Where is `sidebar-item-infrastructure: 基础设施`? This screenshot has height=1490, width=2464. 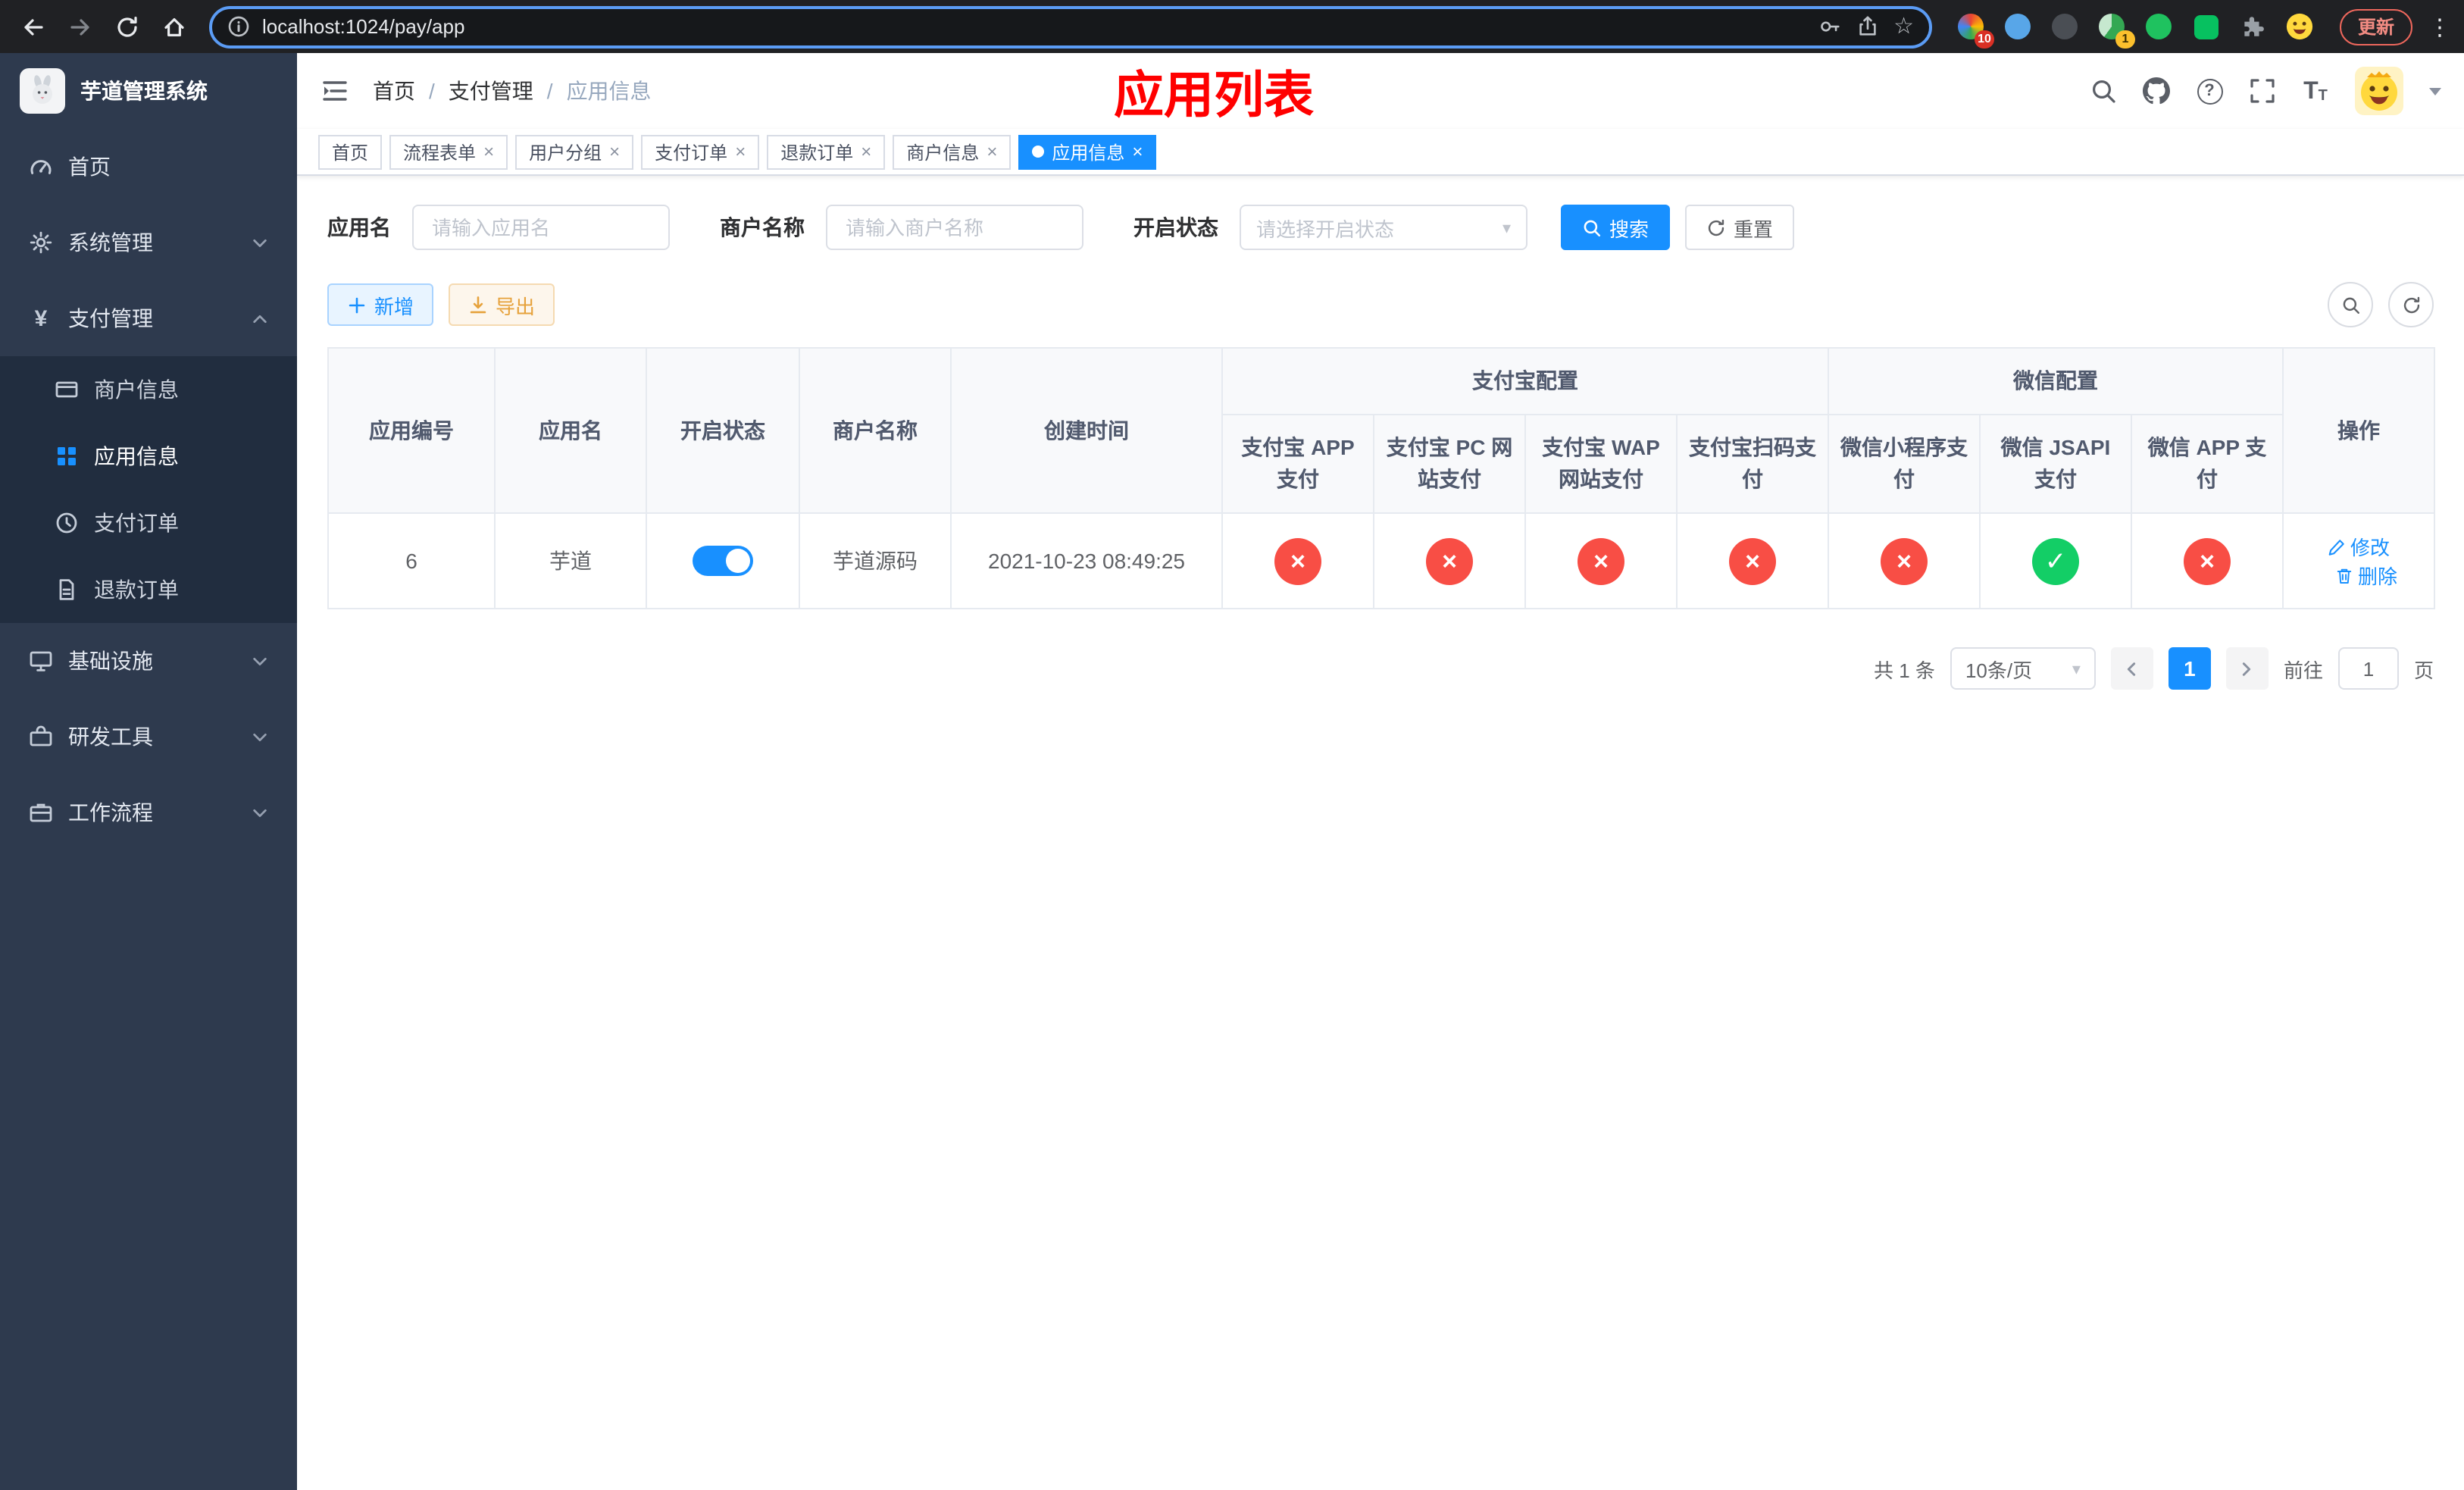 sidebar-item-infrastructure: 基础设施 is located at coordinates (148, 661).